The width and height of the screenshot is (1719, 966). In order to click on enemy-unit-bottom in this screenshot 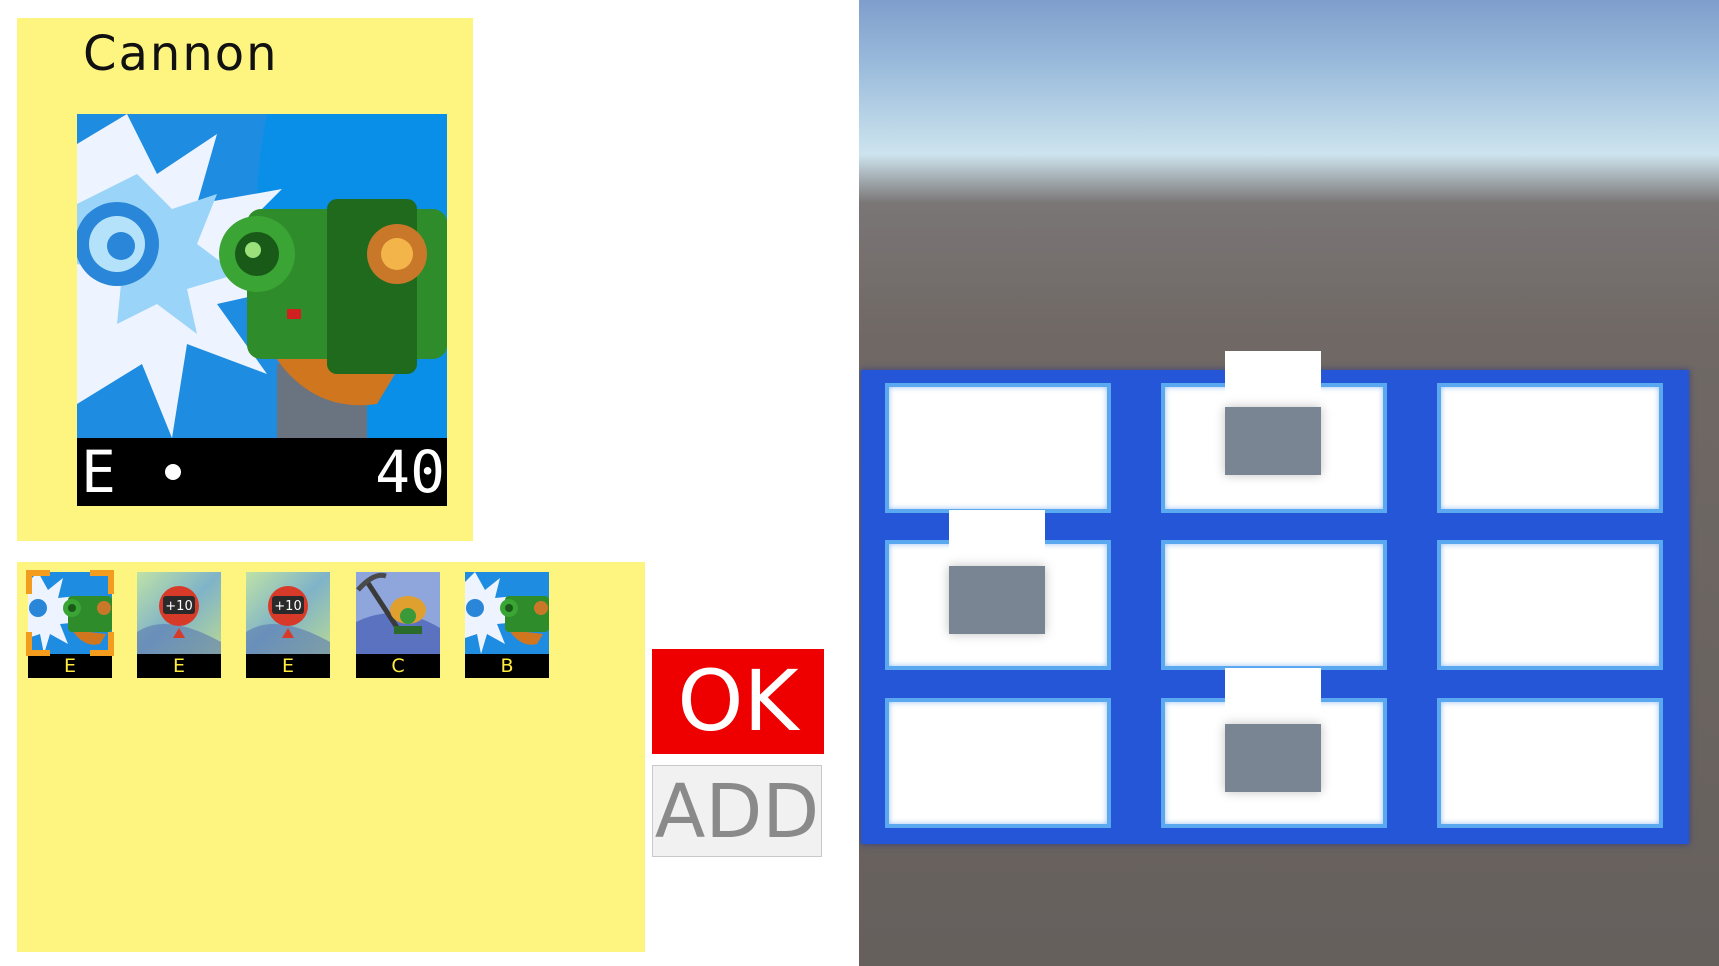, I will do `click(1273, 730)`.